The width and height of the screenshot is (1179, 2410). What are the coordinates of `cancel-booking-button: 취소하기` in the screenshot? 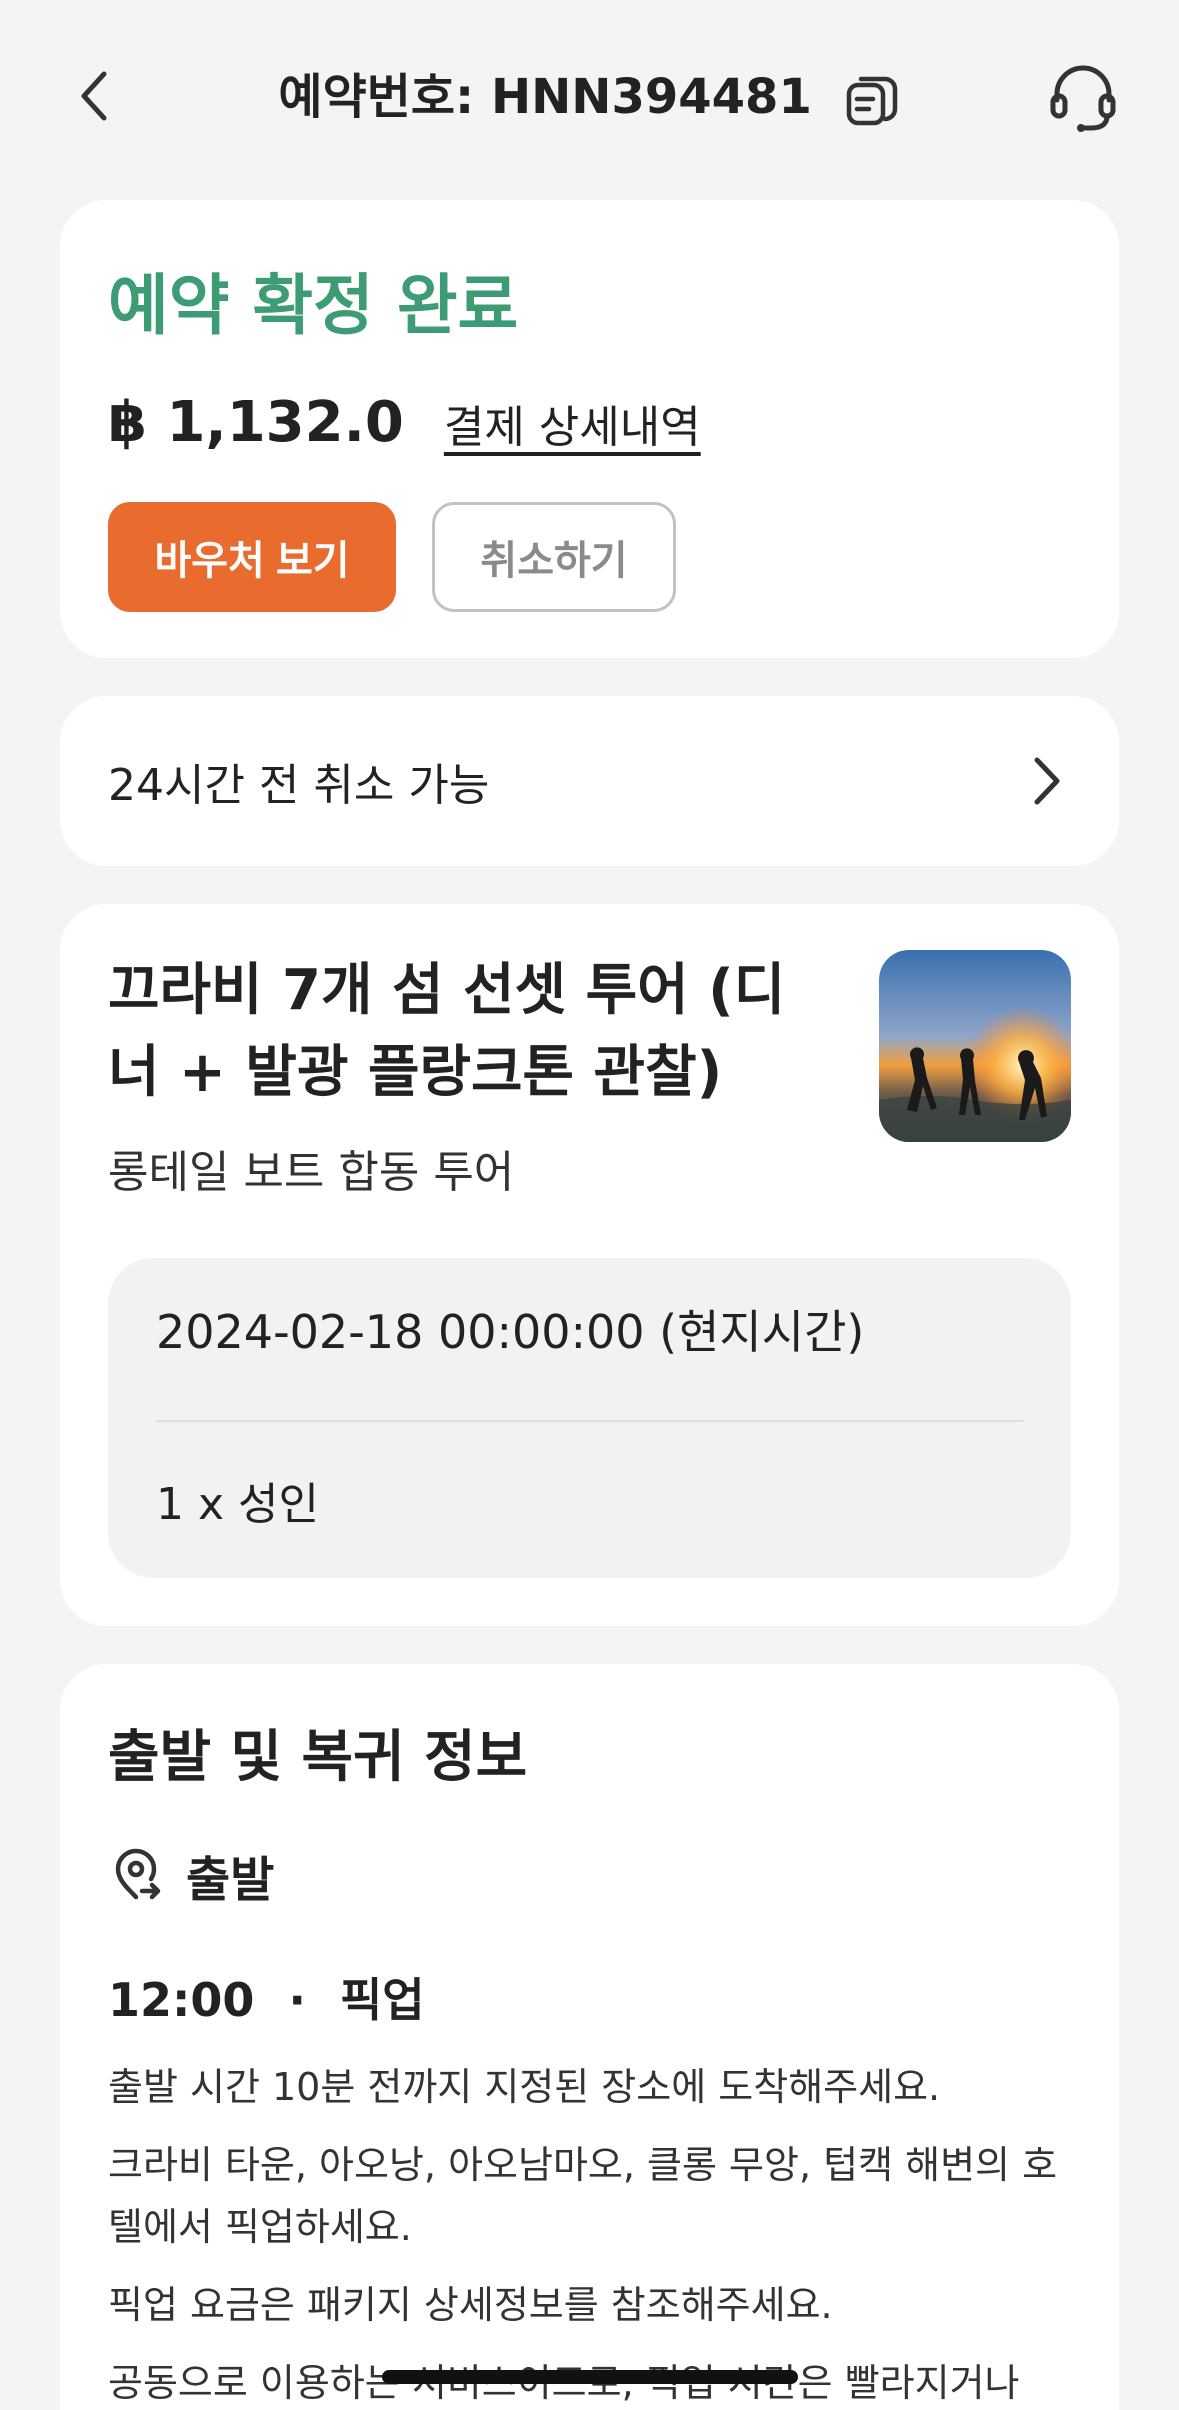 It's located at (554, 557).